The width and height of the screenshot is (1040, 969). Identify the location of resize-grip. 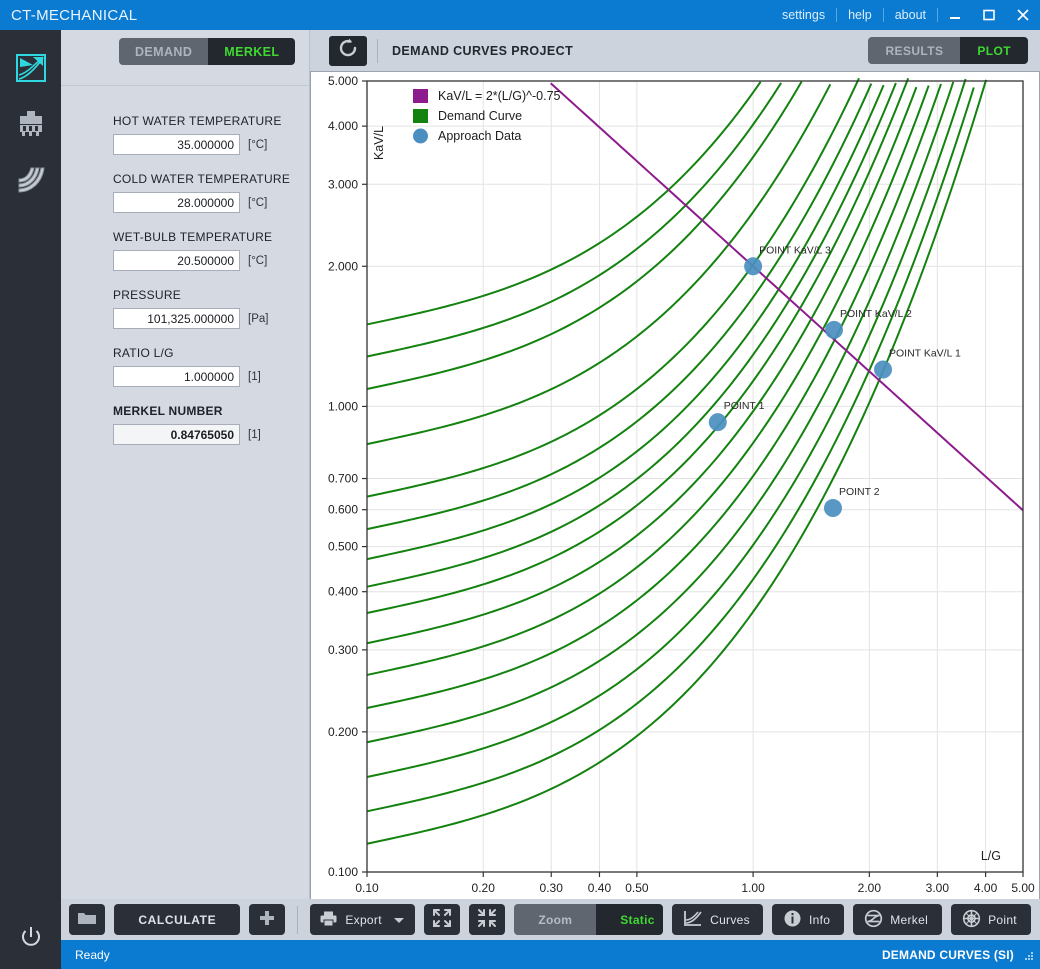
(1031, 955).